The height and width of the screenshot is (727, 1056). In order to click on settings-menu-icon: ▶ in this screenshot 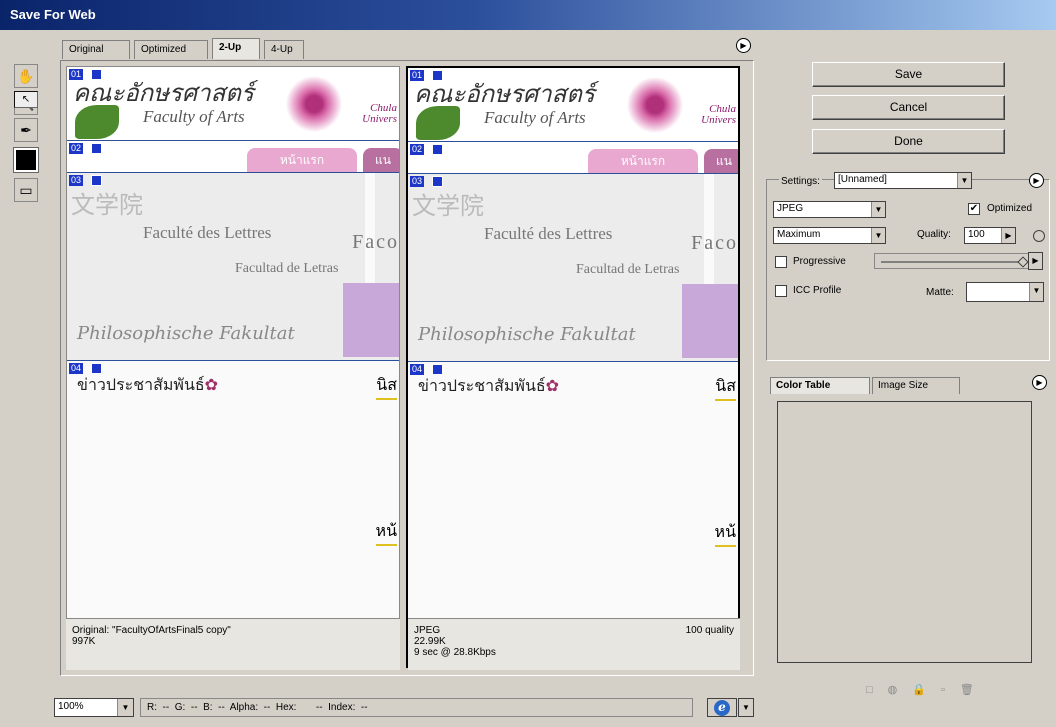, I will do `click(1036, 180)`.